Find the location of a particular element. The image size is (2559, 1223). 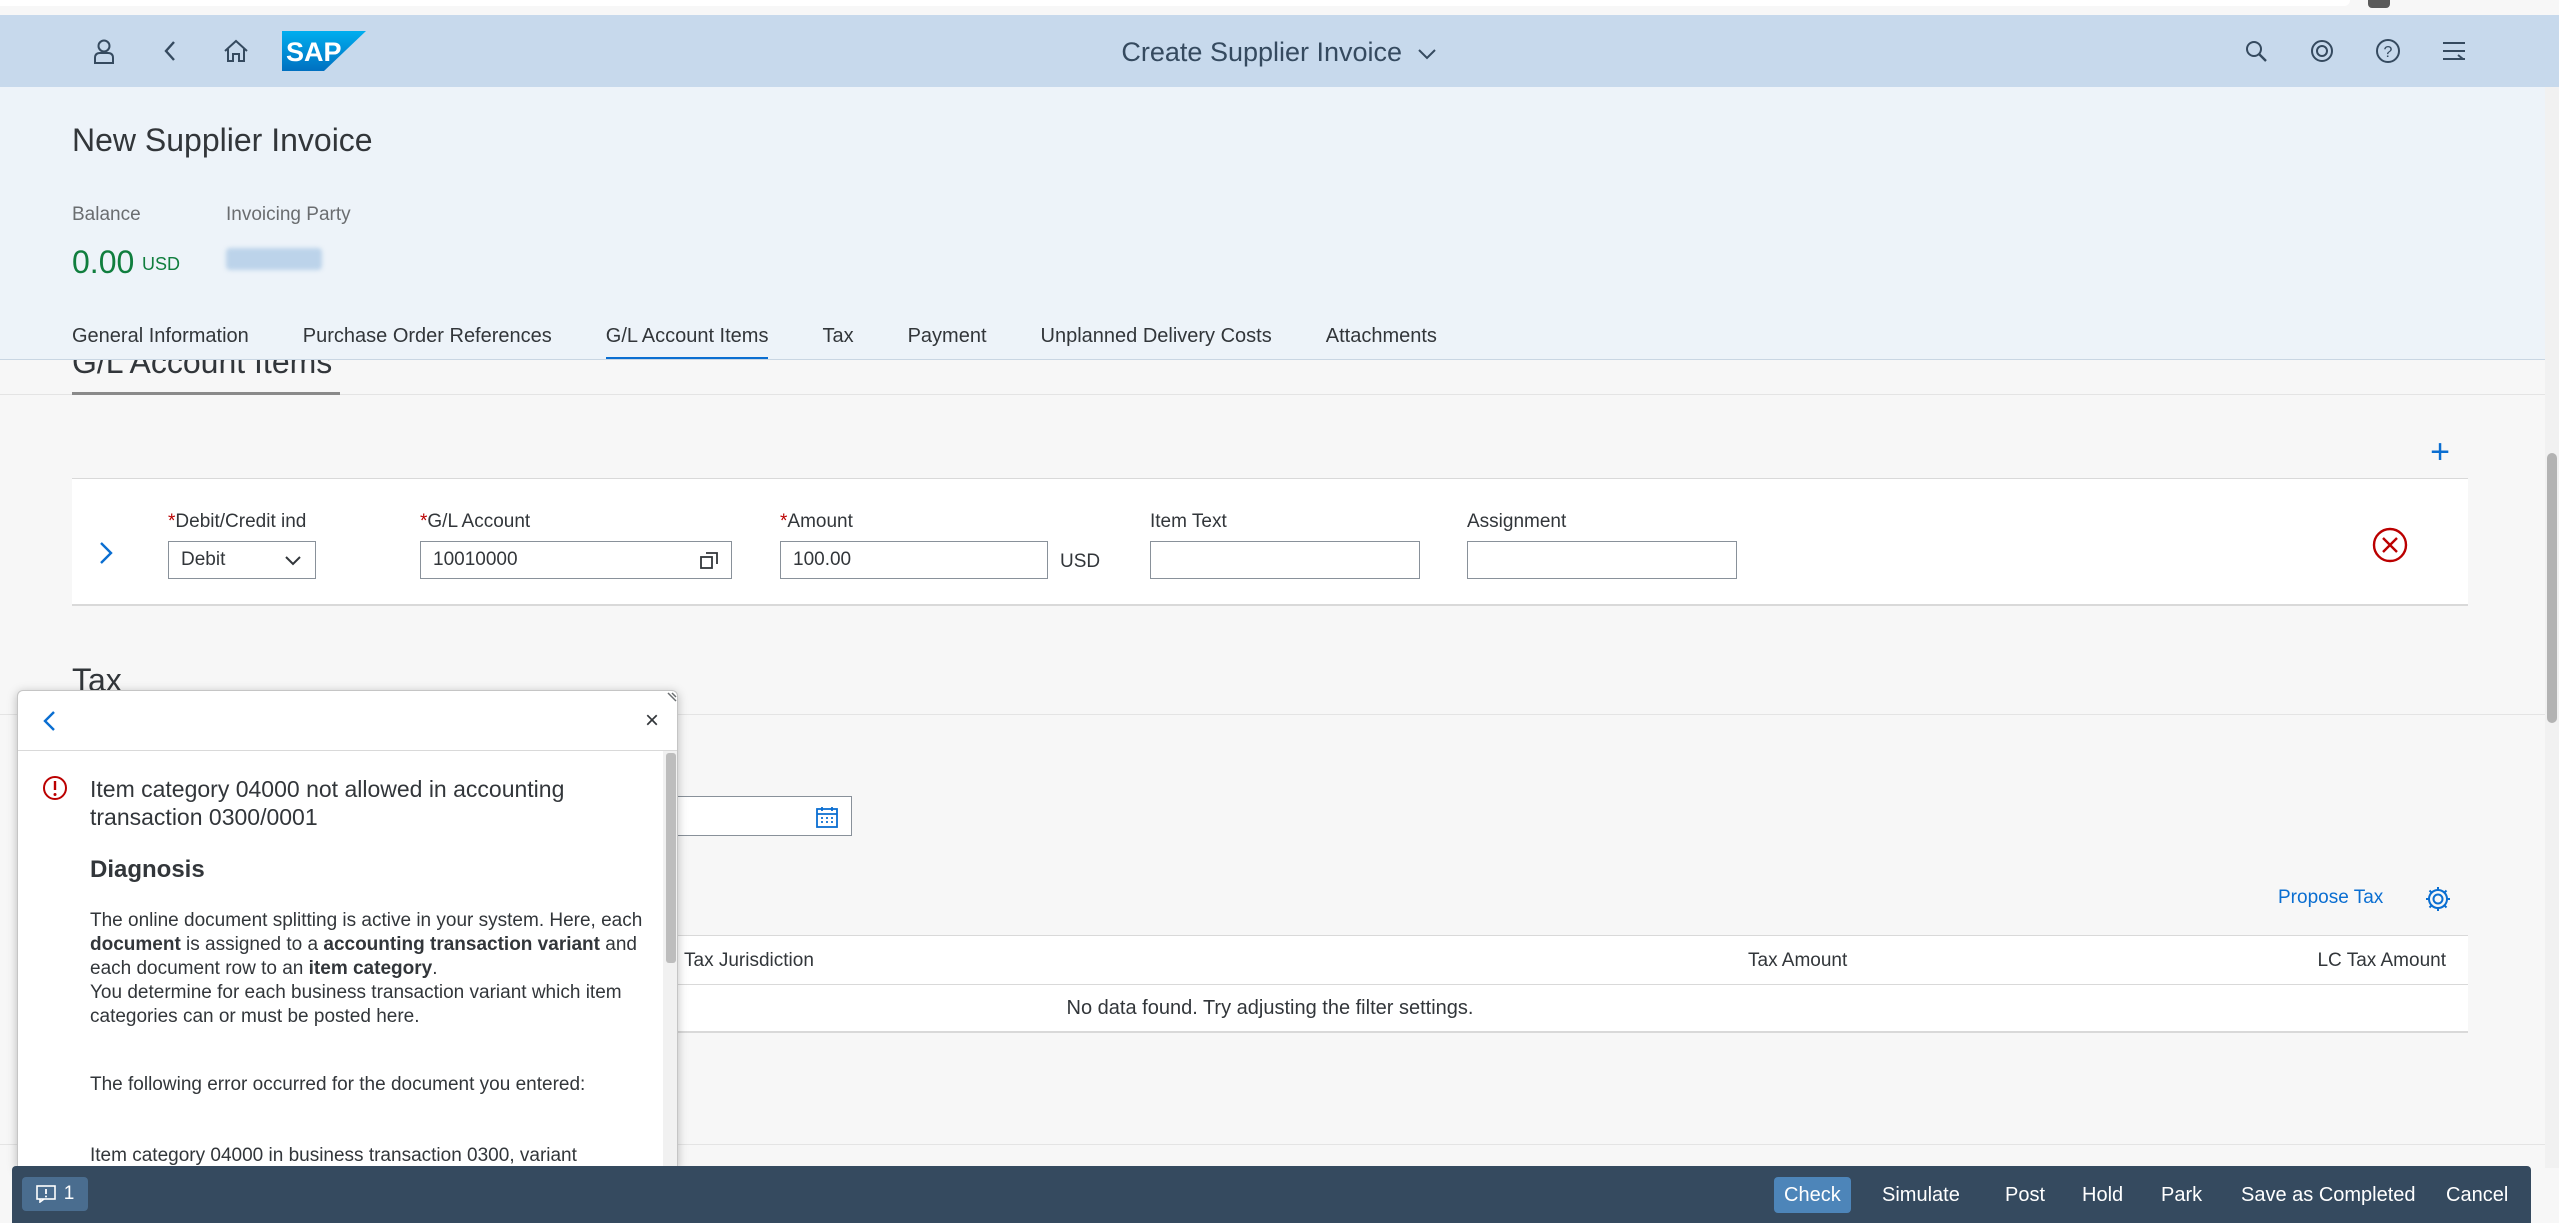

assignment-label: Assignment is located at coordinates (1517, 521).